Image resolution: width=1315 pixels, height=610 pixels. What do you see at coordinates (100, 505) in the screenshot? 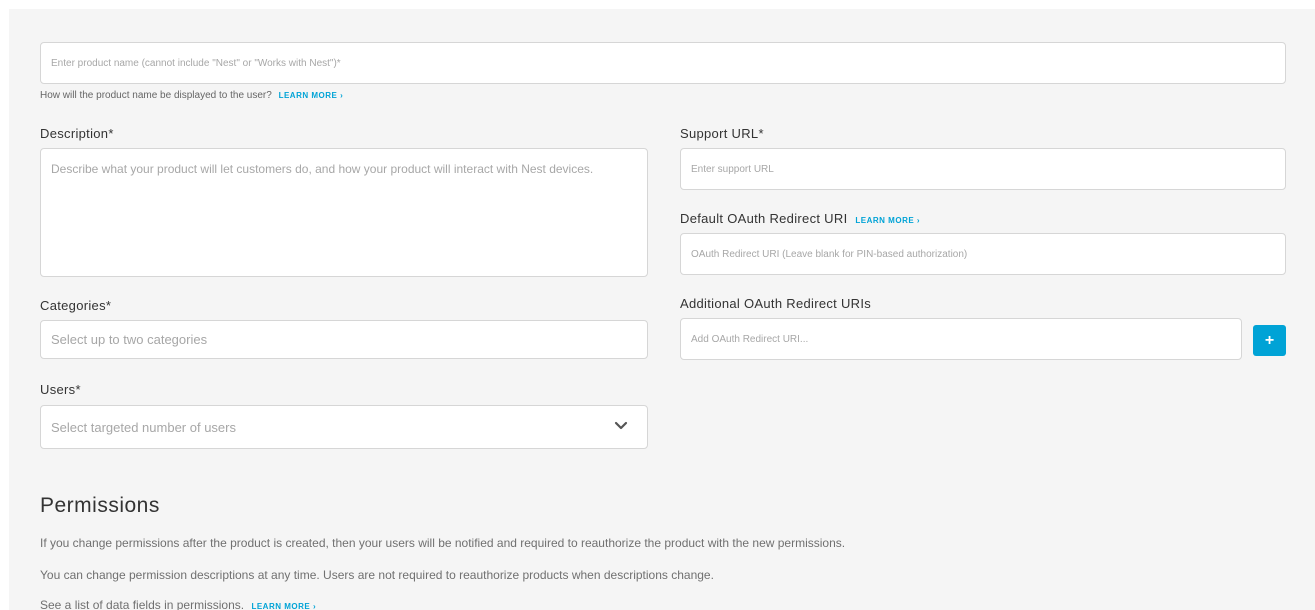
I see `permissions-title: Permissions` at bounding box center [100, 505].